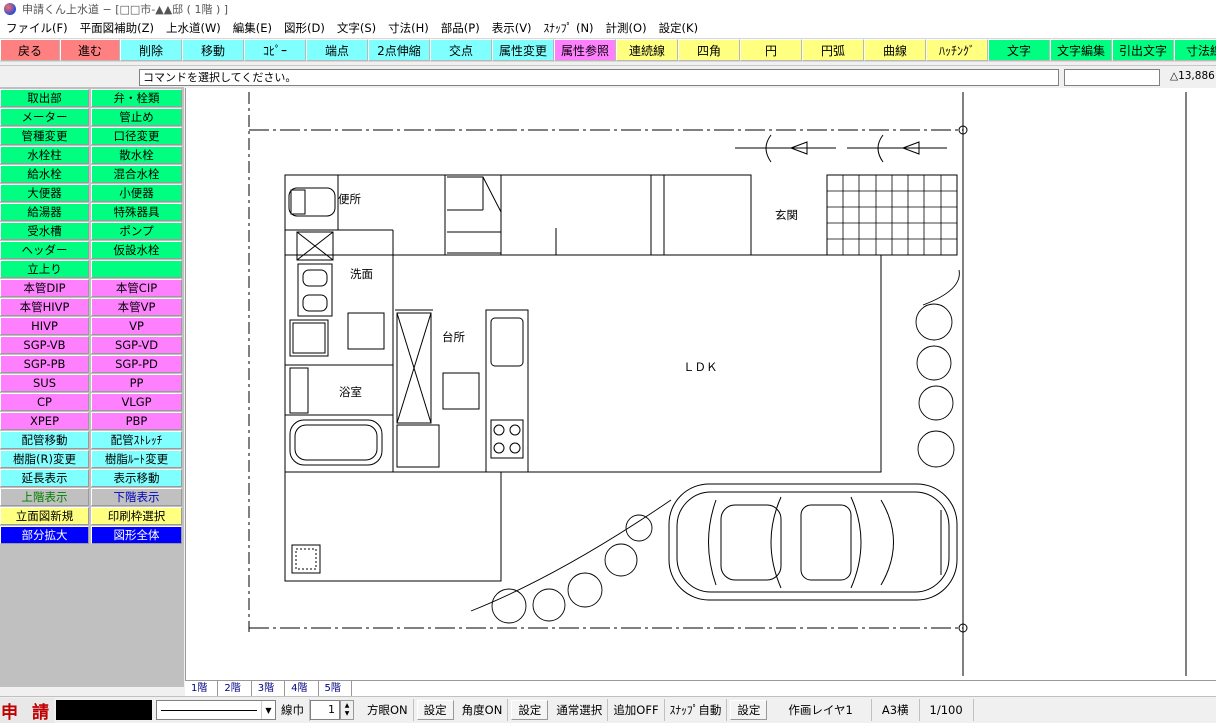  What do you see at coordinates (136, 174) in the screenshot?
I see `sidebar-button: 混合水栓` at bounding box center [136, 174].